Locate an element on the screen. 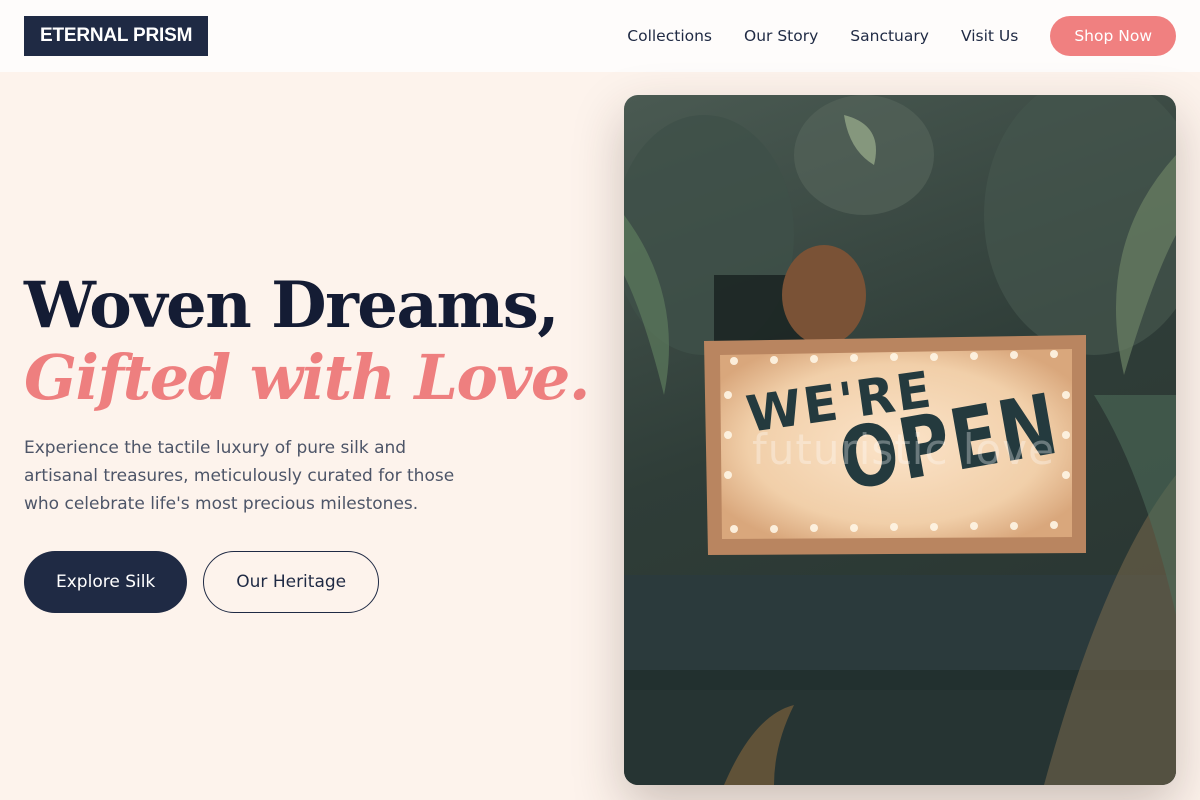  nav-link-collections: Collections is located at coordinates (669, 36).